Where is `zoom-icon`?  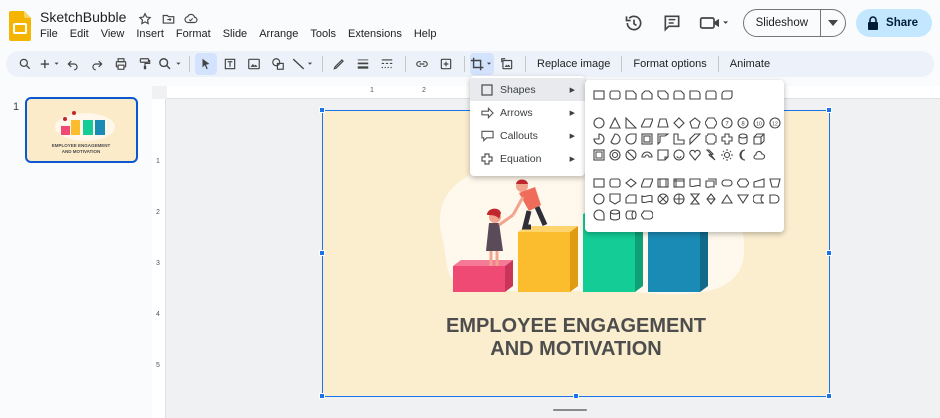
zoom-icon is located at coordinates (170, 64).